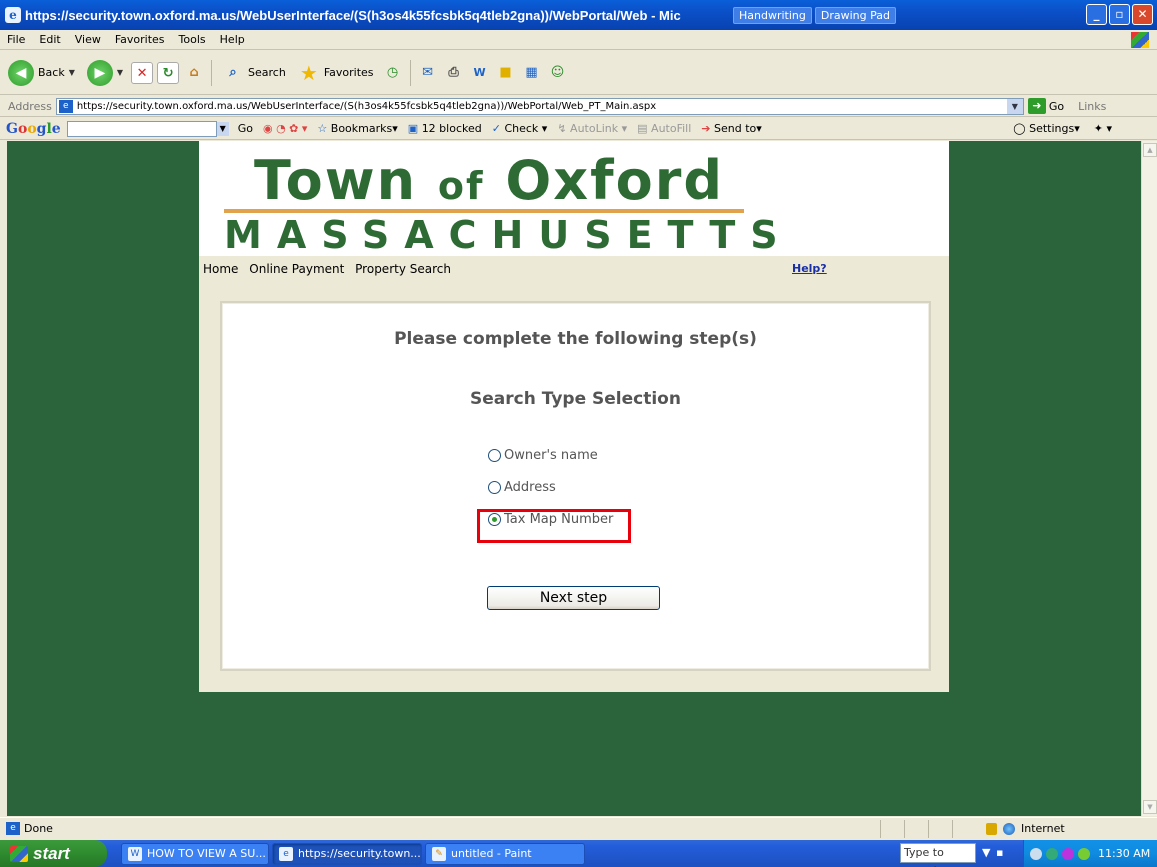  Describe the element at coordinates (49, 39) in the screenshot. I see `menu-edit: Edit` at that location.